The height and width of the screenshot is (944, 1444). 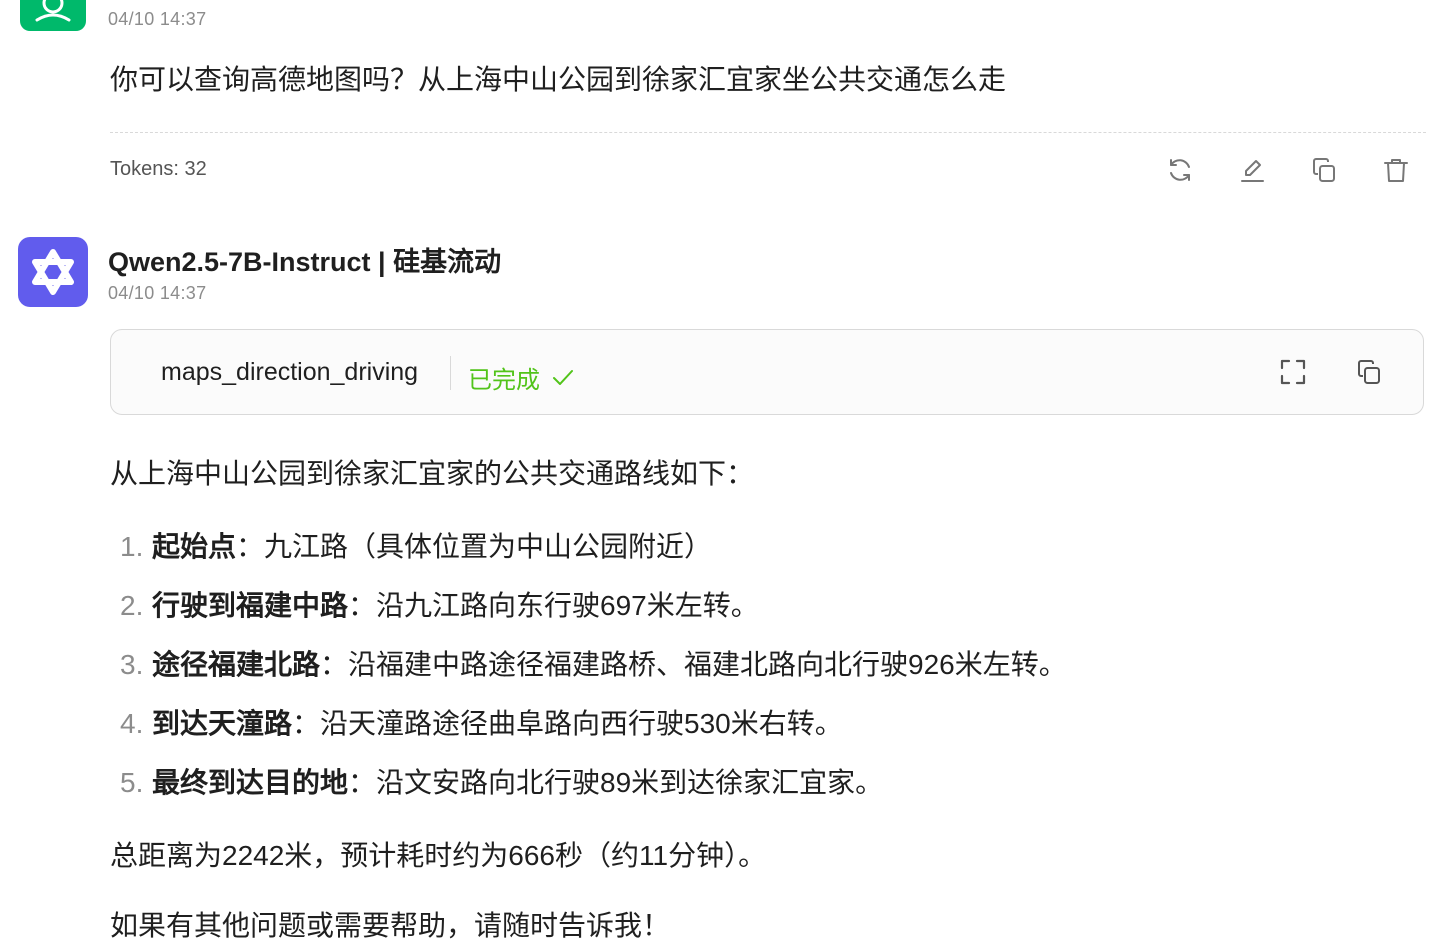 I want to click on tool-status-label: 已完成, so click(x=504, y=380).